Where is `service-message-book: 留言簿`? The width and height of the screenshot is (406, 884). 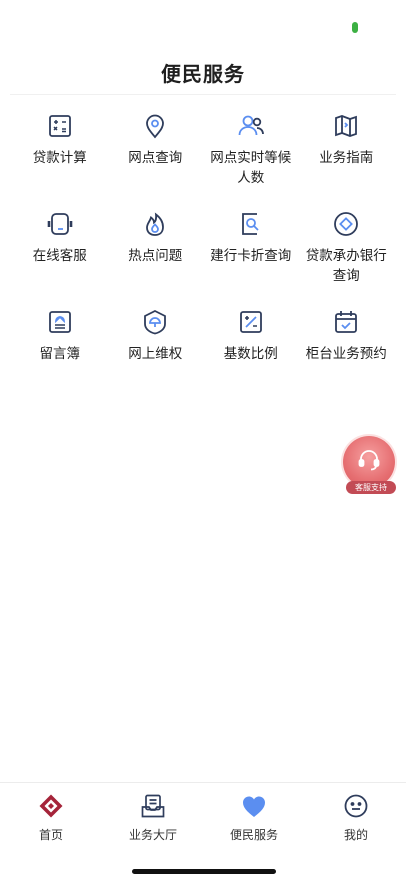 service-message-book: 留言簿 is located at coordinates (60, 351).